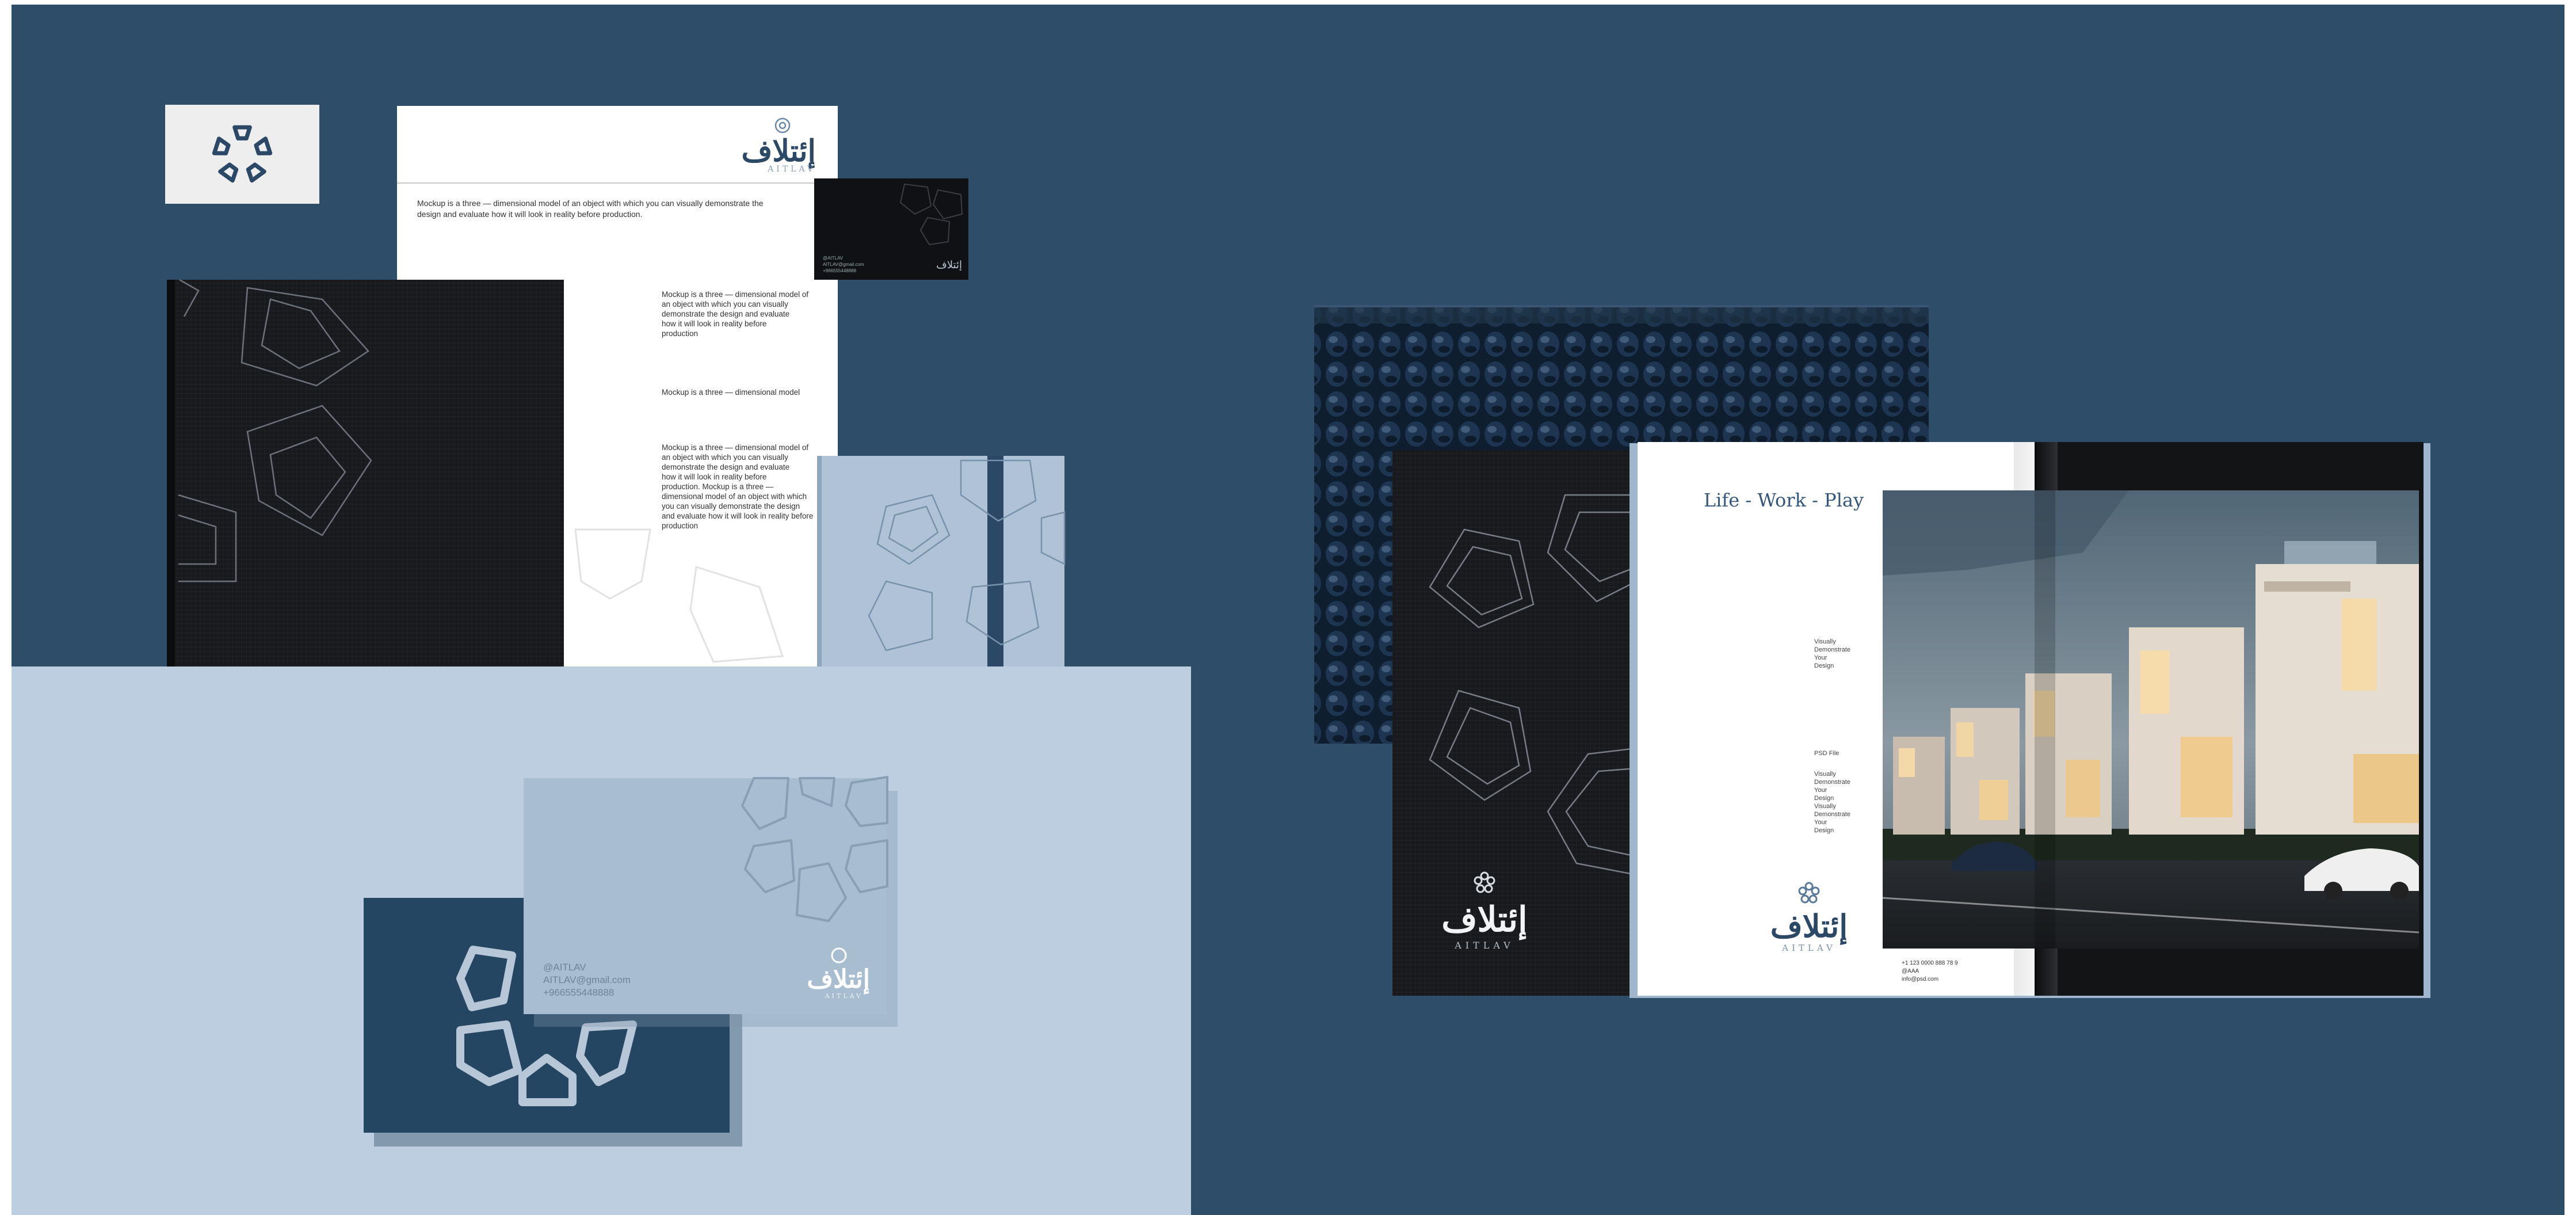 The width and height of the screenshot is (2576, 1215). I want to click on letterhead-brand-arabic: إئتلاف, so click(778, 151).